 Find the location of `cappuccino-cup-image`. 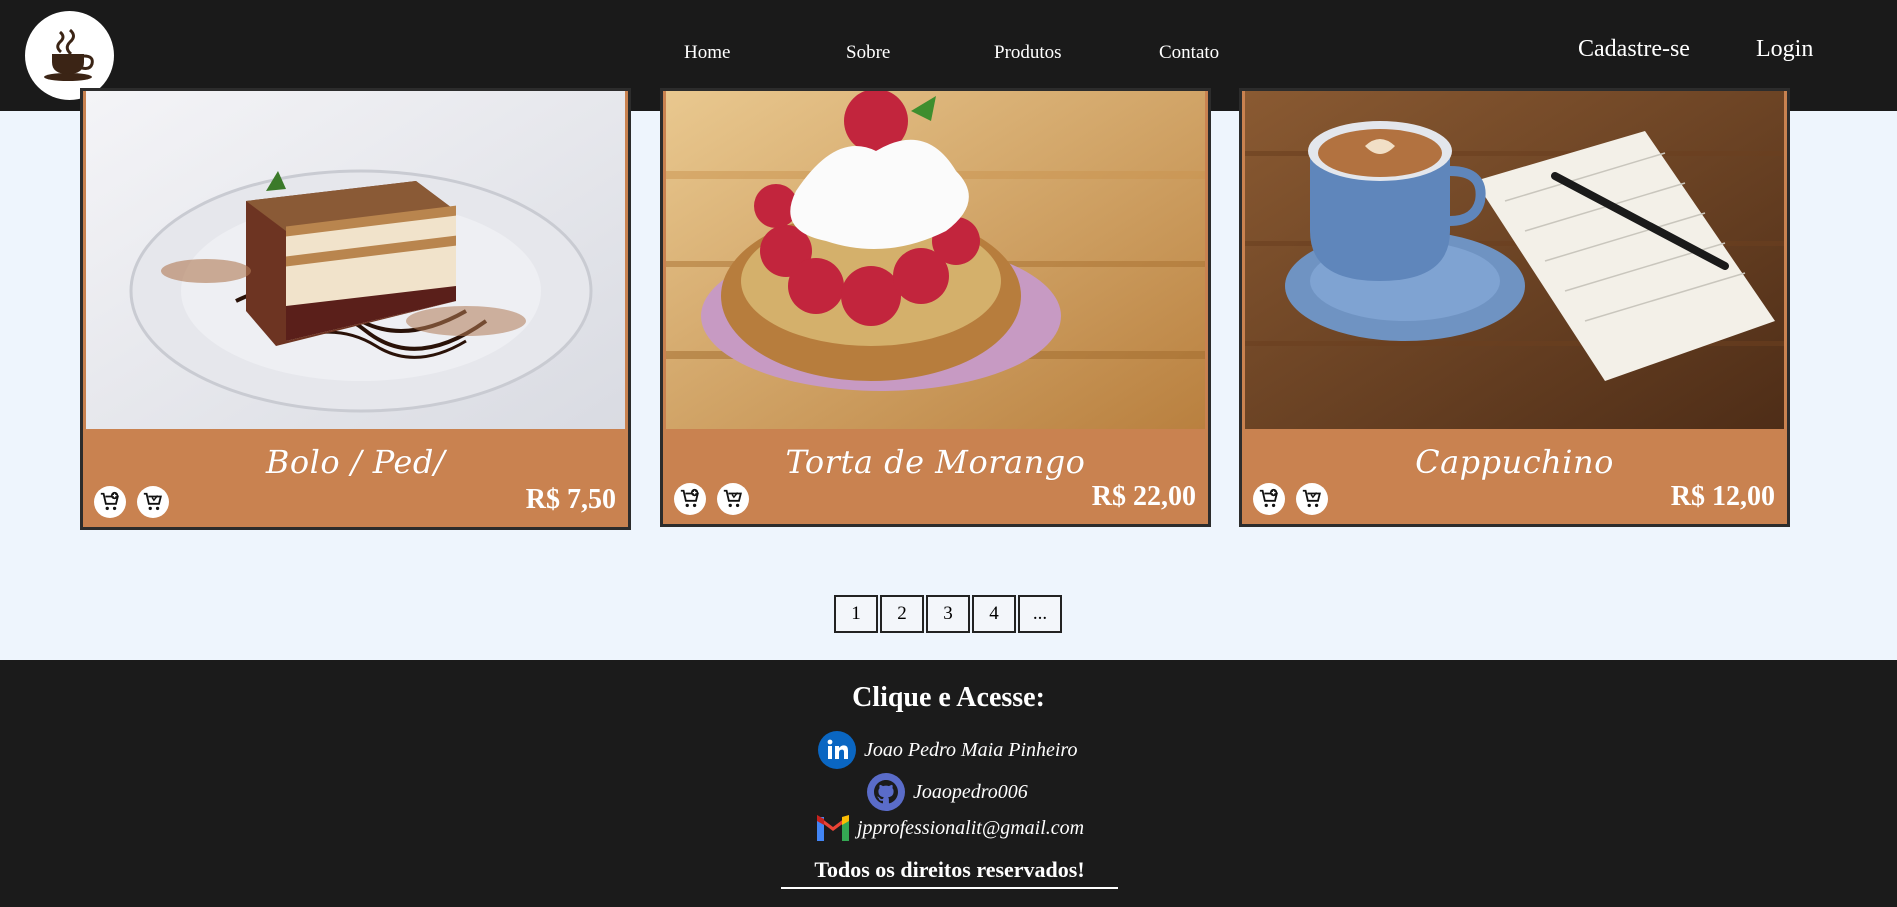

cappuccino-cup-image is located at coordinates (1514, 260).